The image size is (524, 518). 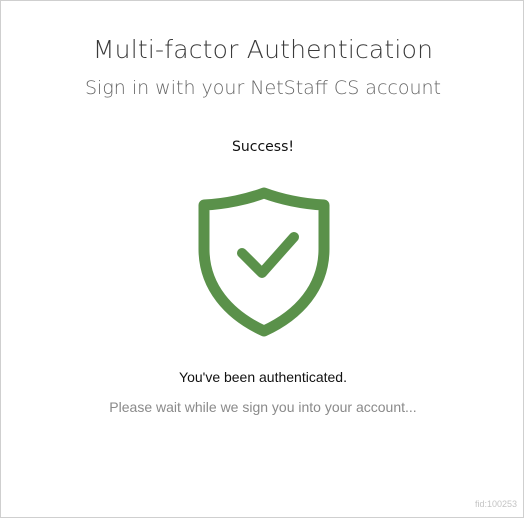 I want to click on shield-check-icon, so click(x=264, y=262).